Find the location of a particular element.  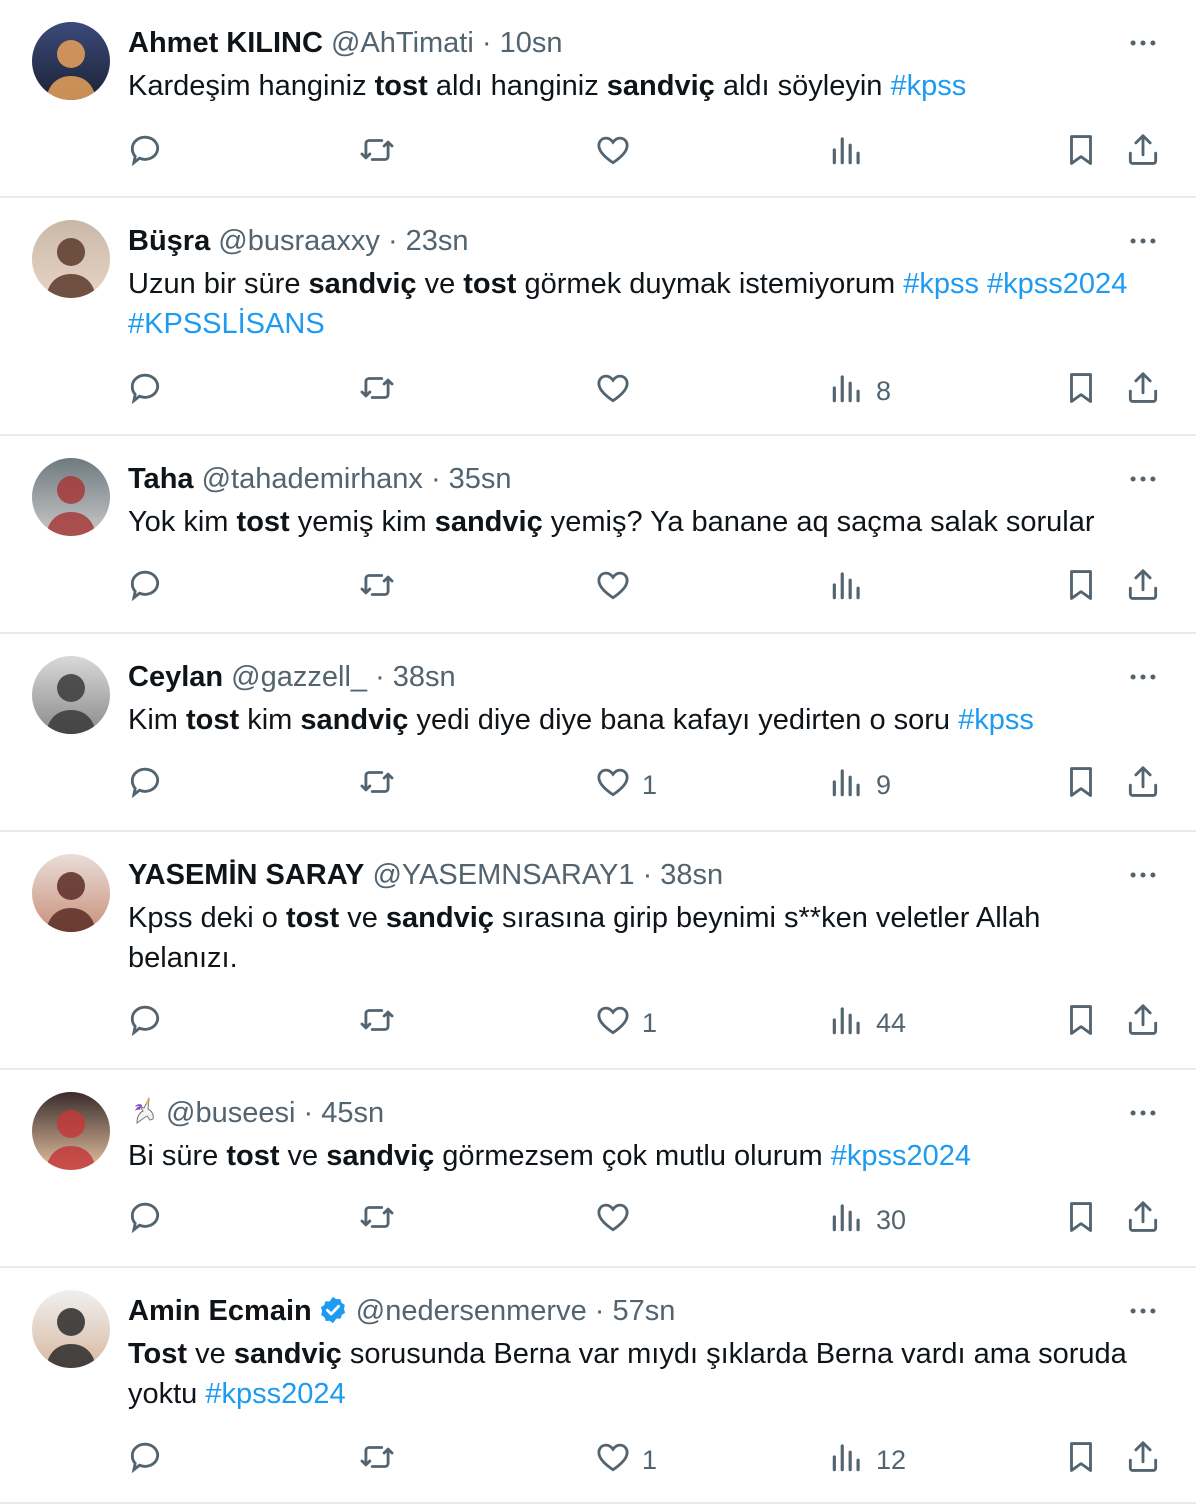

views-button: 12 is located at coordinates (867, 1460).